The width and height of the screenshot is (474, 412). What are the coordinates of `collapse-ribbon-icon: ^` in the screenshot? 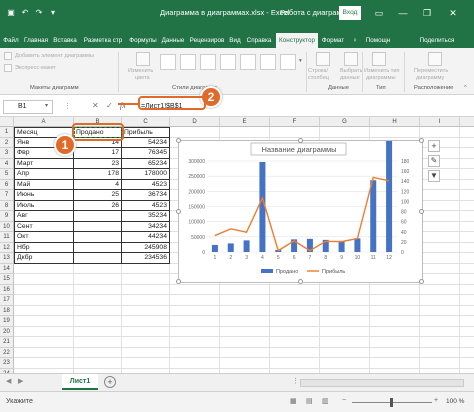 It's located at (465, 88).